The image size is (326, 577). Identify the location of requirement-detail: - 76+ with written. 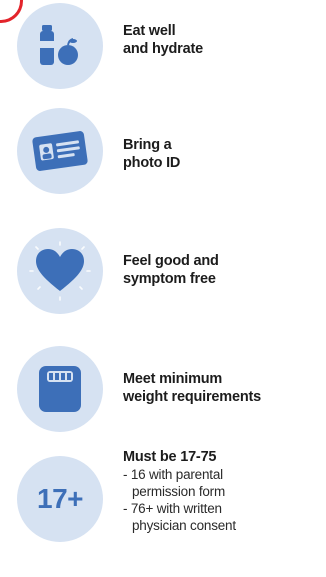
(172, 508).